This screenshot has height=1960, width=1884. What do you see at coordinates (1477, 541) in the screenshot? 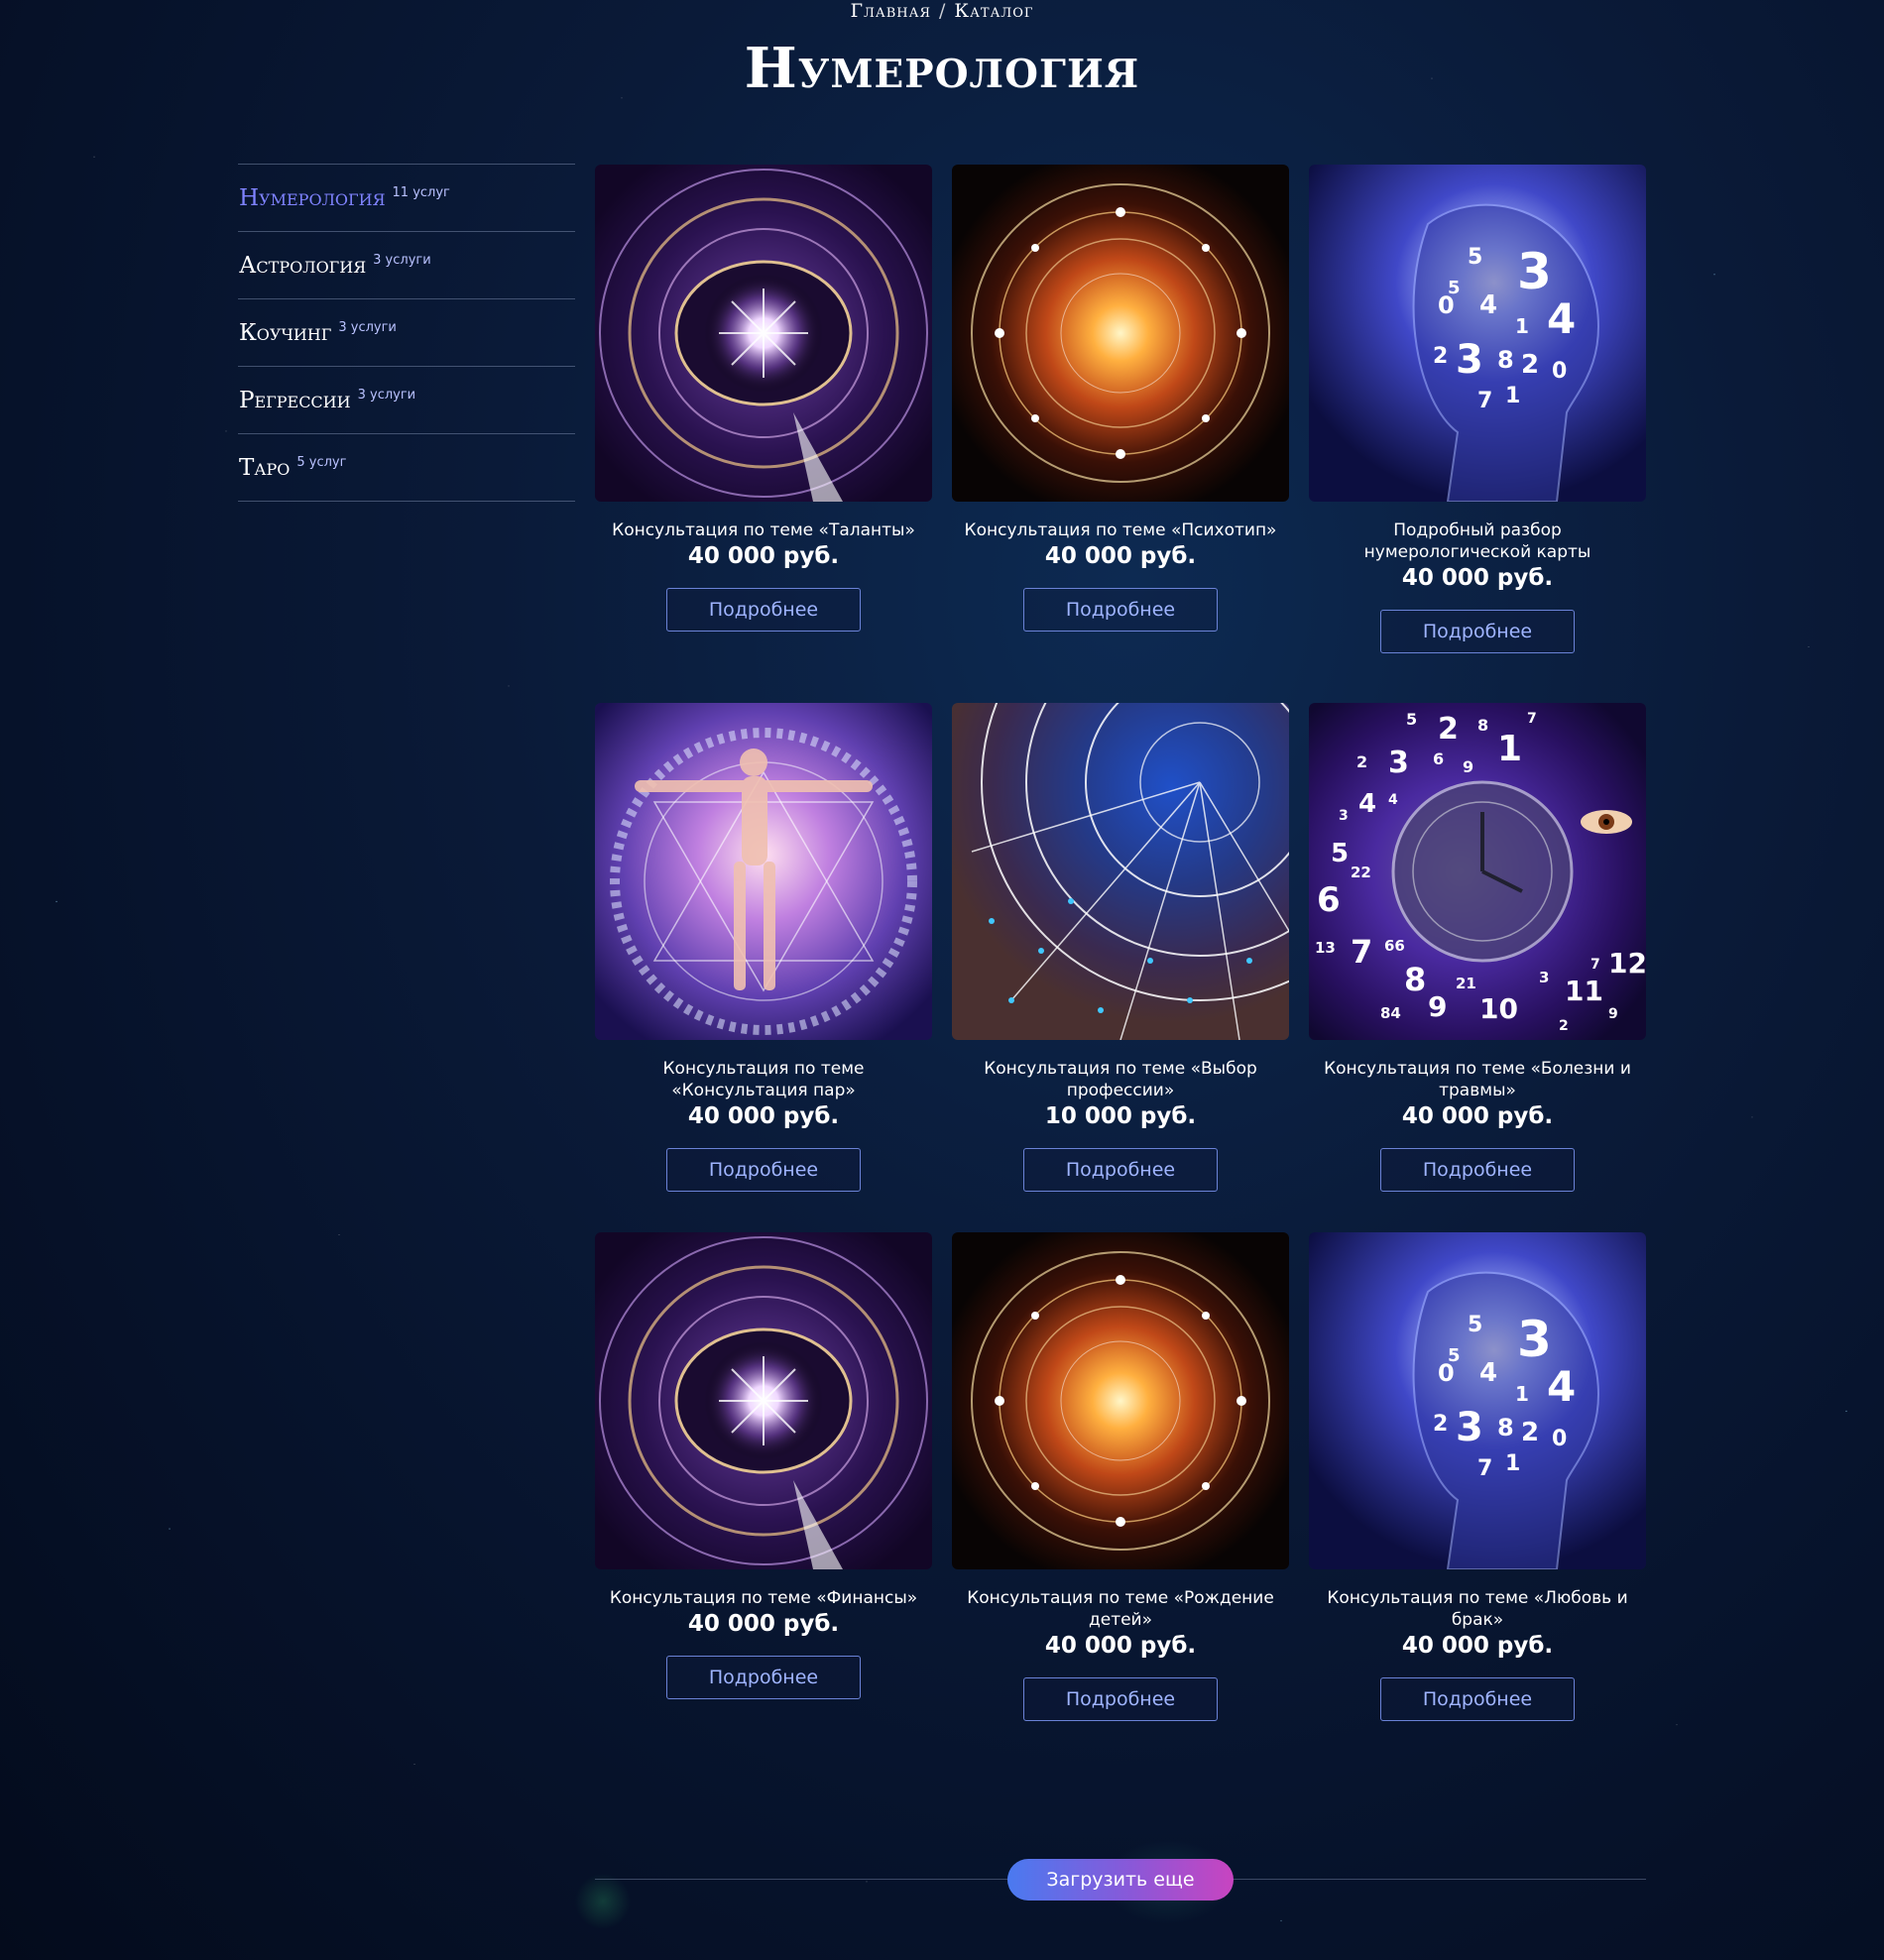
I see `service-title: Подробный разбор нумерологической карты` at bounding box center [1477, 541].